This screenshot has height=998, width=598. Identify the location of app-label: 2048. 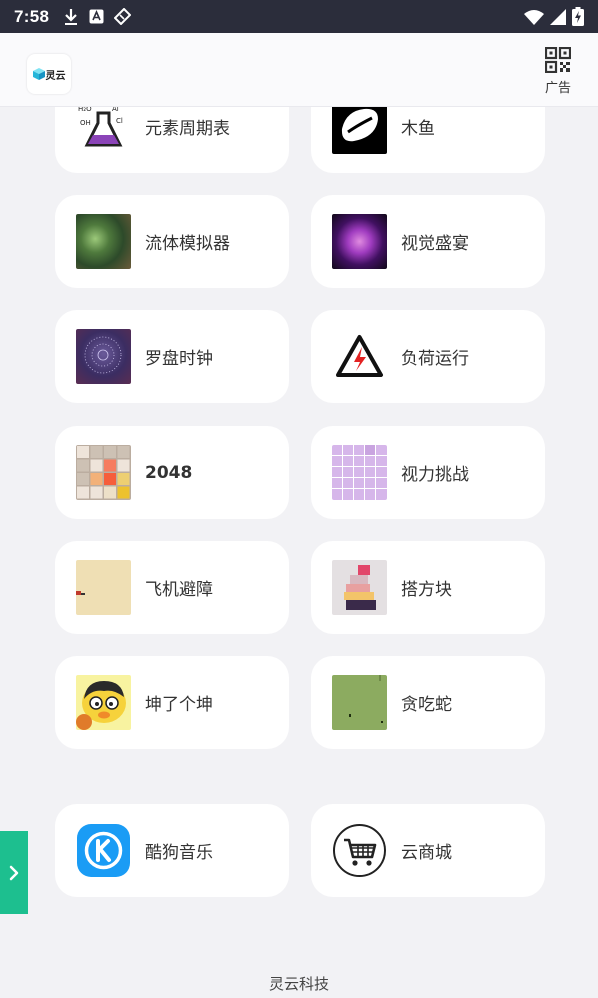
(169, 472).